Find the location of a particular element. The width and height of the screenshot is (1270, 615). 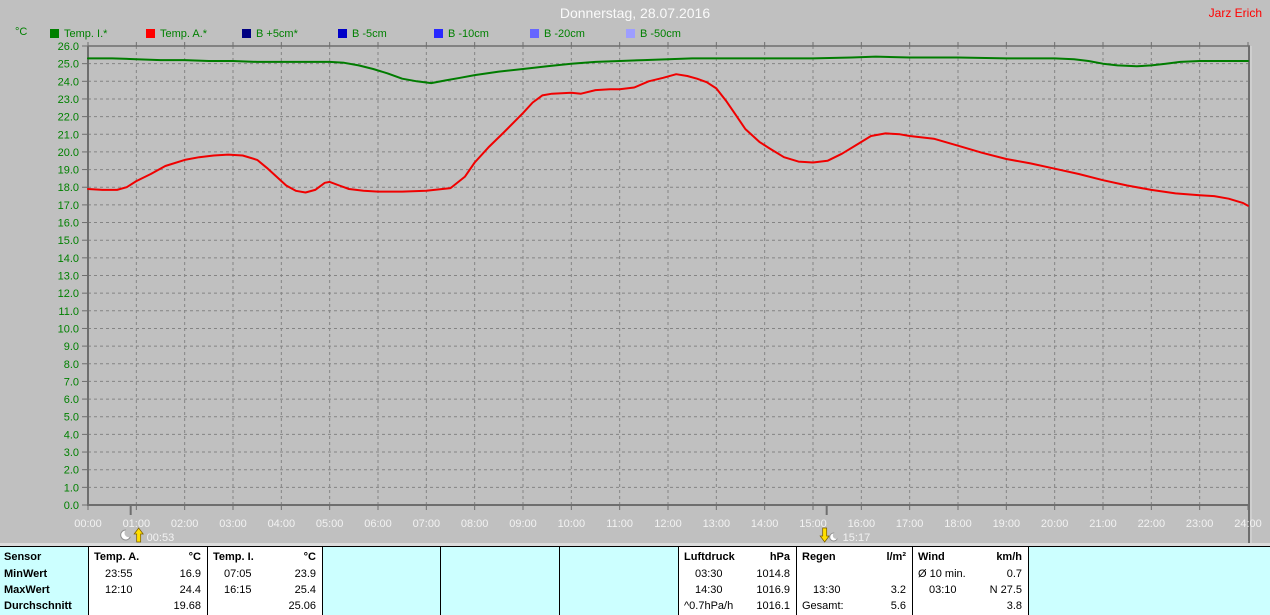

y-tick-label: 9.0 is located at coordinates (71, 347).